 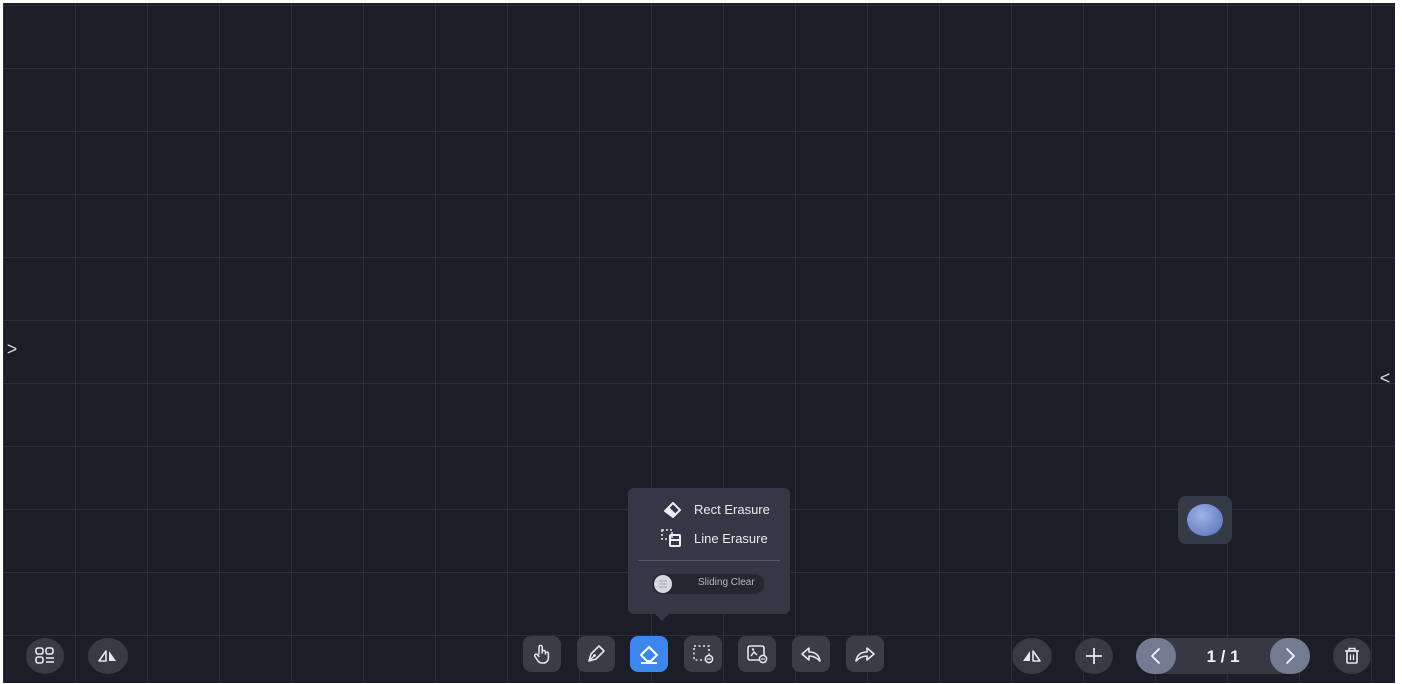 What do you see at coordinates (731, 538) in the screenshot?
I see `line-erasure-label: Line Erasure` at bounding box center [731, 538].